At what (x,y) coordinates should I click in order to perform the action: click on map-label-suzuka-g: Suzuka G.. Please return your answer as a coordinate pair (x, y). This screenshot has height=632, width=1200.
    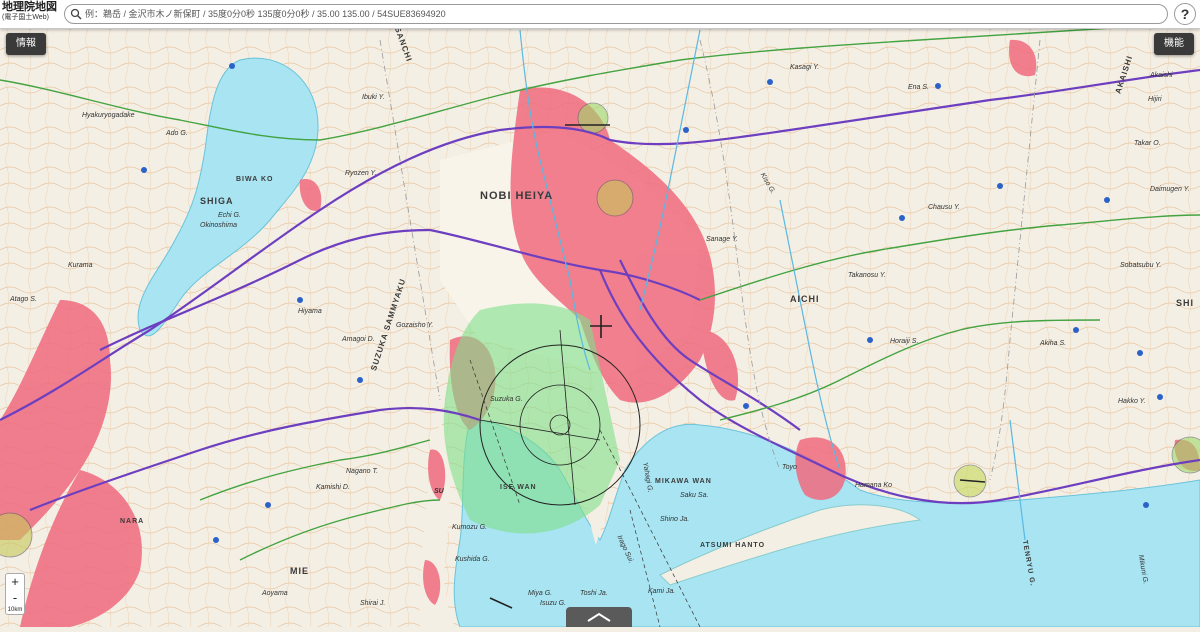
    Looking at the image, I should click on (506, 399).